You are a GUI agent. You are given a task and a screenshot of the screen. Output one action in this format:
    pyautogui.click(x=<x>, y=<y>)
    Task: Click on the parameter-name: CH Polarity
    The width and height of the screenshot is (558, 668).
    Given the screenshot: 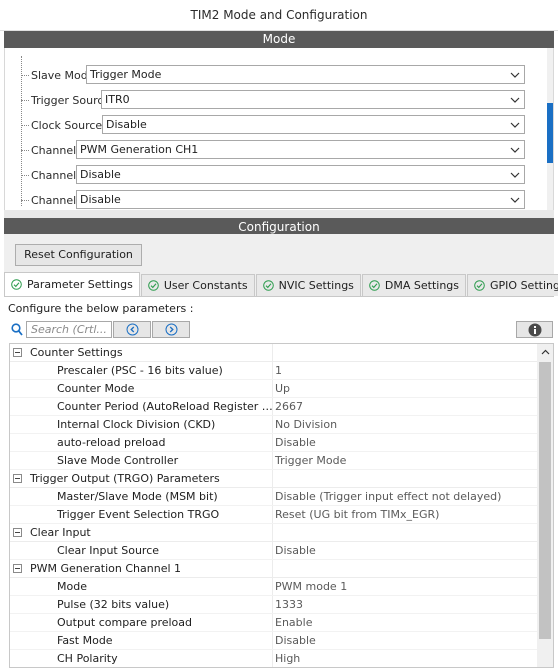 What is the action you would take?
    pyautogui.click(x=87, y=658)
    